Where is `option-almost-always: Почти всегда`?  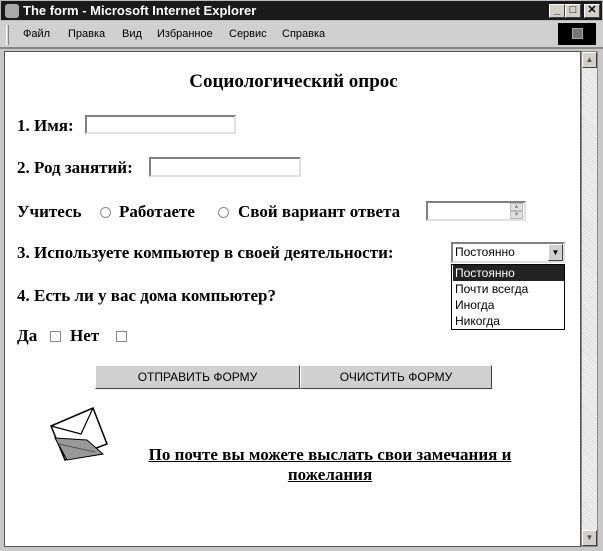 option-almost-always: Почти всегда is located at coordinates (508, 289).